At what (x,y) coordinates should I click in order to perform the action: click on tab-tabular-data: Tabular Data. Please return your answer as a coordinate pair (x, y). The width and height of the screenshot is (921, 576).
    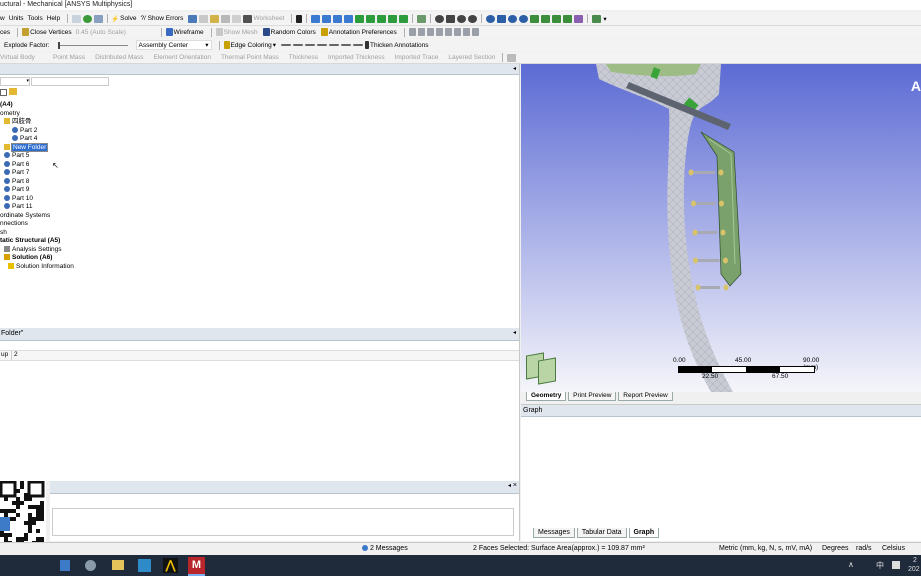
    Looking at the image, I should click on (601, 533).